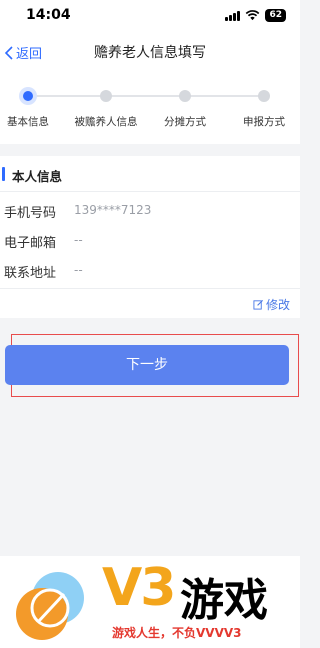  Describe the element at coordinates (150, 174) in the screenshot. I see `section-header: 本人信息` at that location.